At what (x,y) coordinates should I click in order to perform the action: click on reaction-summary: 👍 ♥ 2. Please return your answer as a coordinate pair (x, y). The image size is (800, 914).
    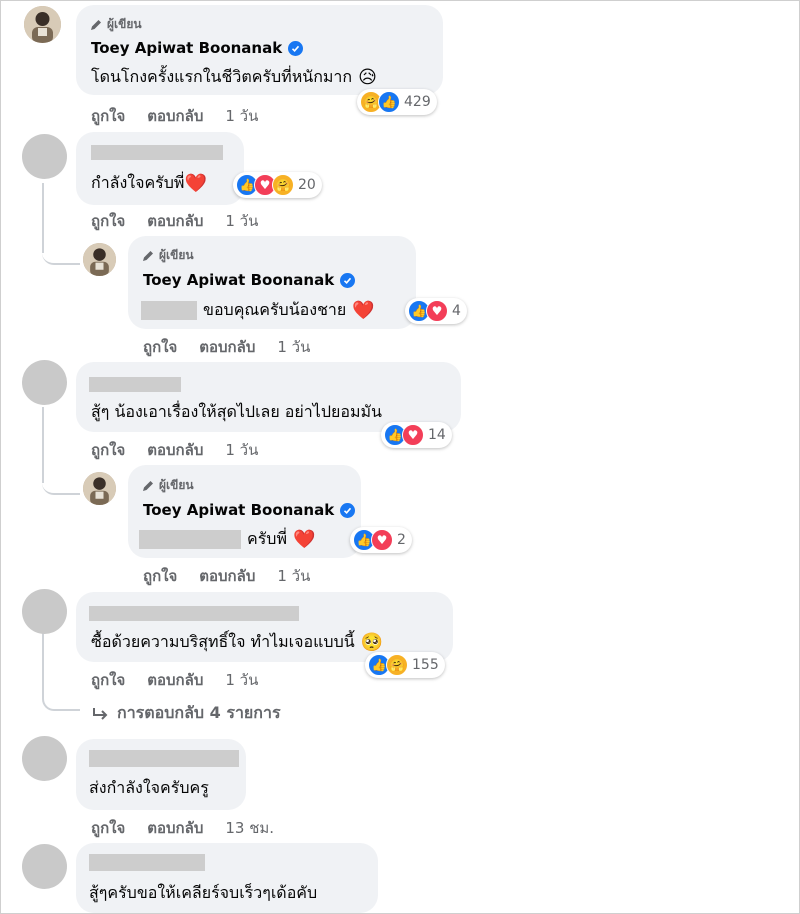
    Looking at the image, I should click on (381, 540).